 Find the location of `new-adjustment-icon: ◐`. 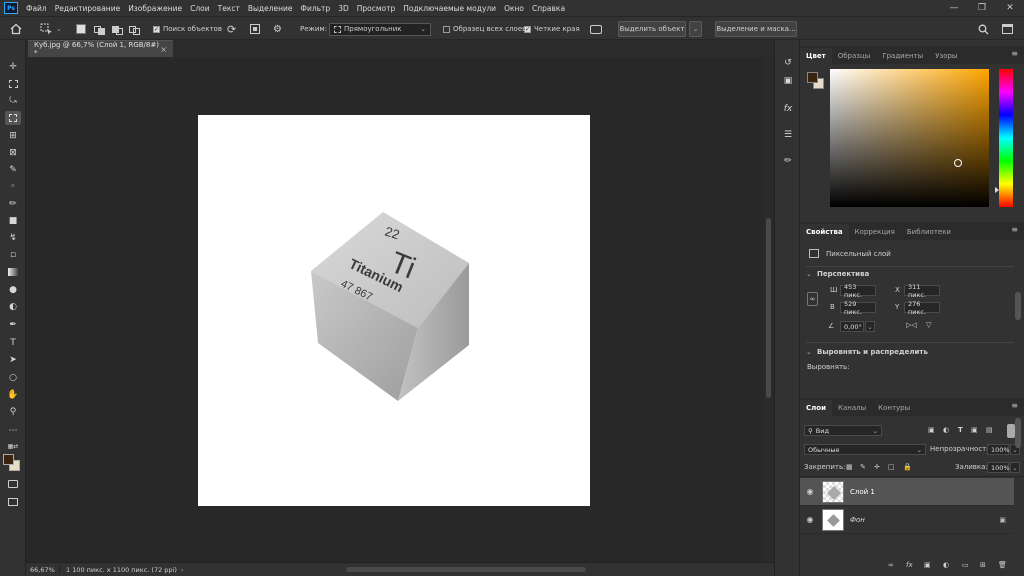

new-adjustment-icon: ◐ is located at coordinates (946, 565).